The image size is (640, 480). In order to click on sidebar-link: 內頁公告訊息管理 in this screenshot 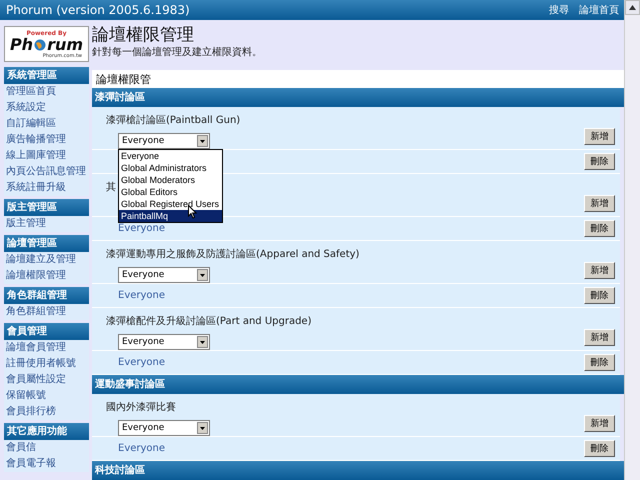, I will do `click(46, 172)`.